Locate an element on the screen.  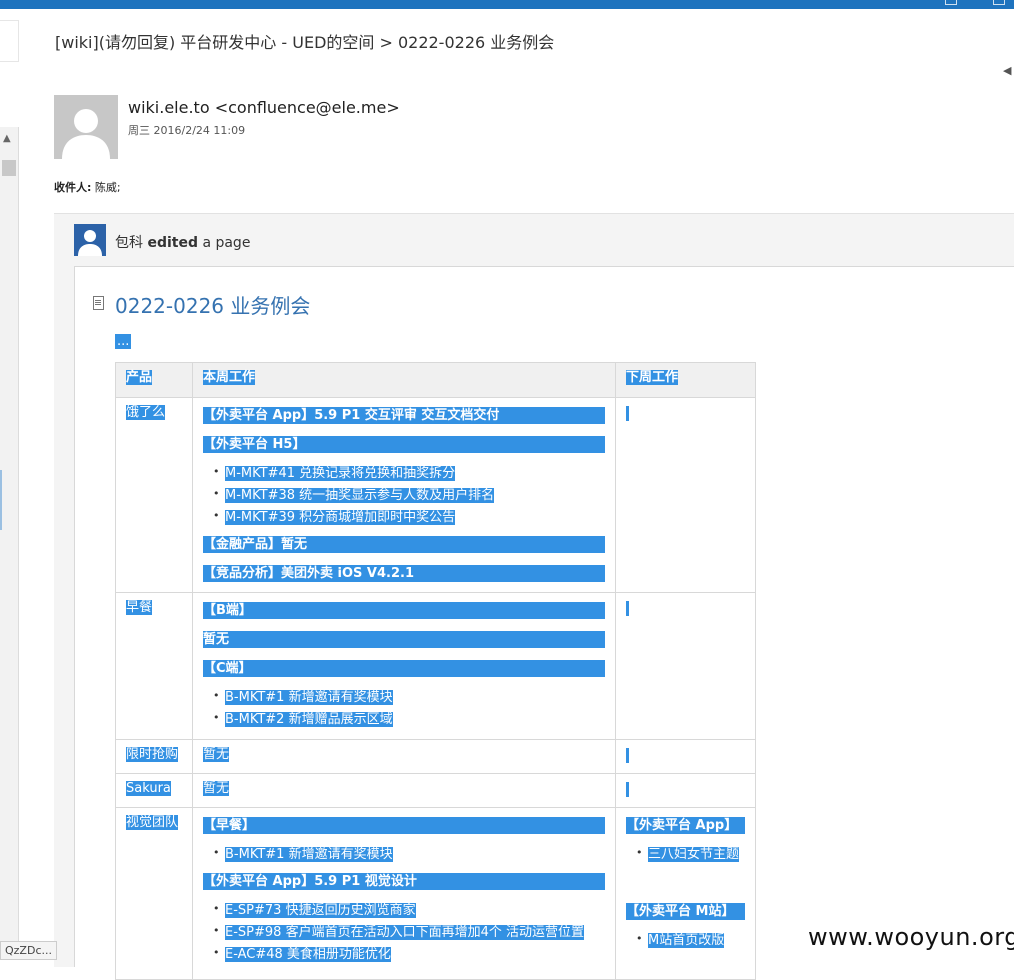
task-list: B-MKT#1 新增邀请有奖模块 B-MKT#2 新增赠品展示区域 is located at coordinates (404, 708).